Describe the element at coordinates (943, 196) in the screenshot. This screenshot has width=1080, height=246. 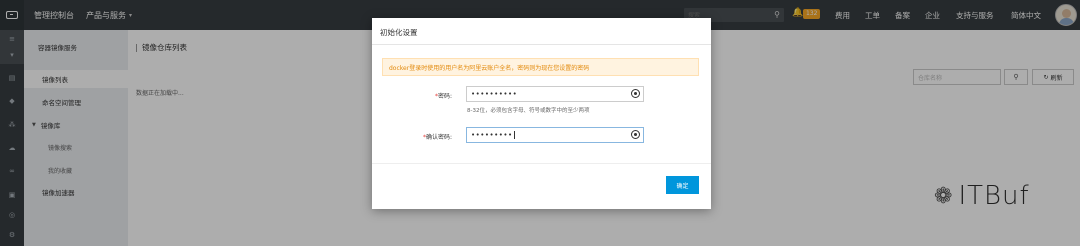
I see `wechat-icon: ❁` at that location.